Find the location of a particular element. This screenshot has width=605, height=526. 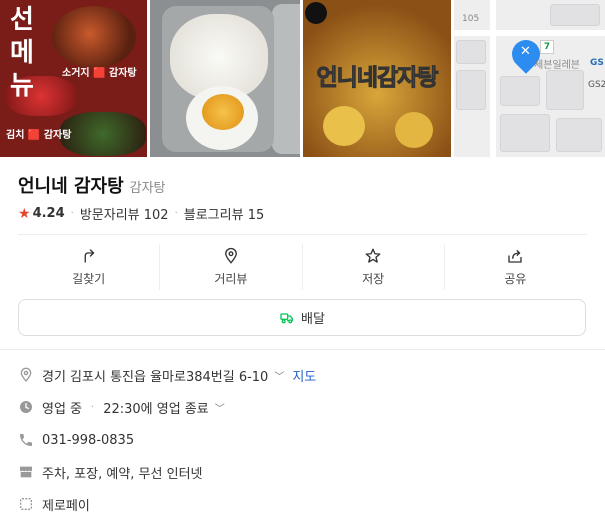

photo-overlay-text: 언니네감자탕 is located at coordinates (377, 78).